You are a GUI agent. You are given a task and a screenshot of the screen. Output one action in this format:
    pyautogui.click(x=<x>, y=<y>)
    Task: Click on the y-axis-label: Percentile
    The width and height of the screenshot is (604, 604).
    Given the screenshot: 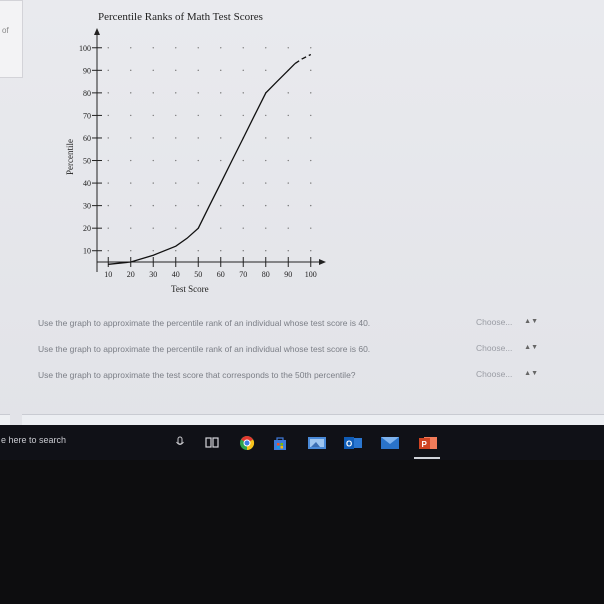 What is the action you would take?
    pyautogui.click(x=70, y=157)
    